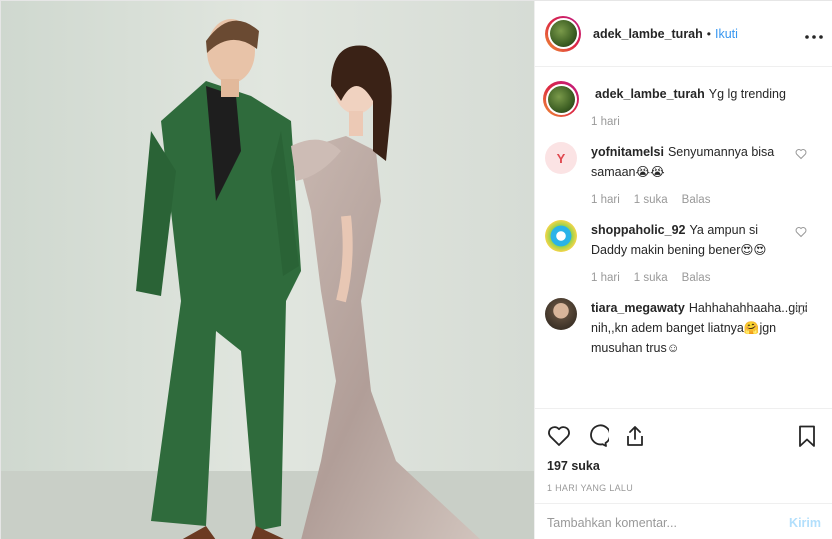  What do you see at coordinates (684, 466) in the screenshot?
I see `likes-count: 197 suka` at bounding box center [684, 466].